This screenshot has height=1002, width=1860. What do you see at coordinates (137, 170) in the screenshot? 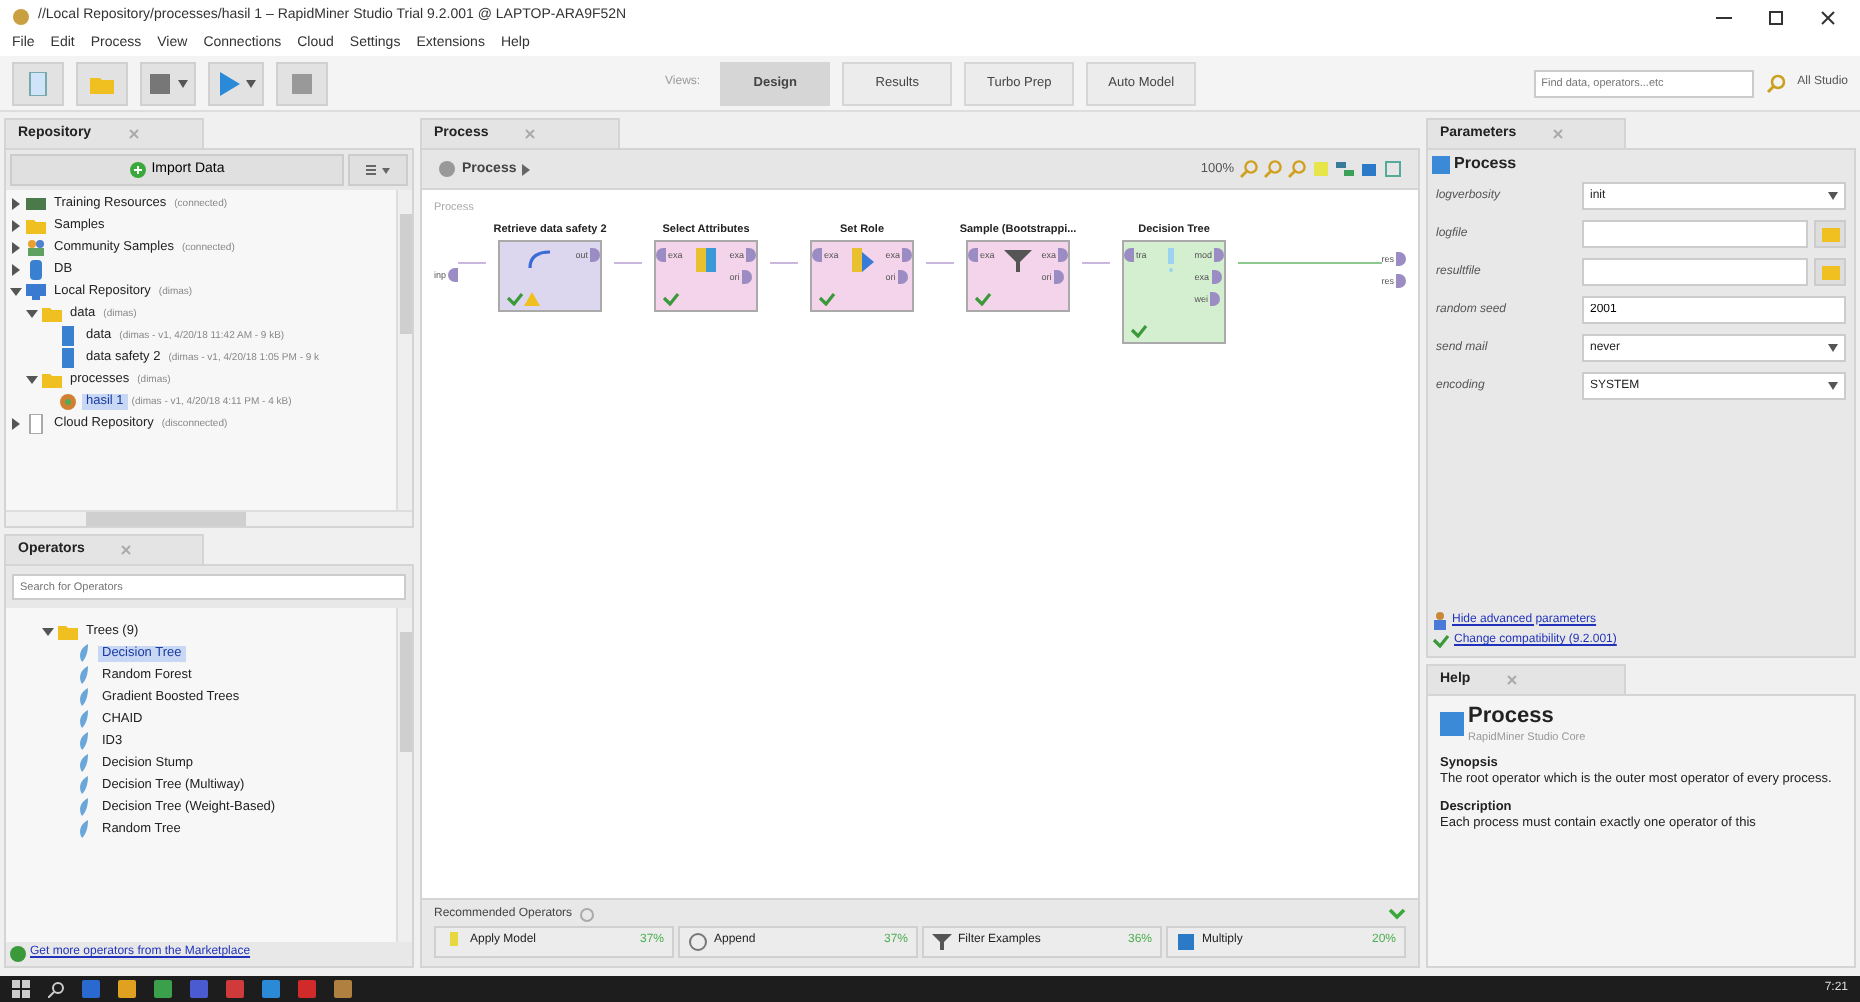
I see `plus-icon` at bounding box center [137, 170].